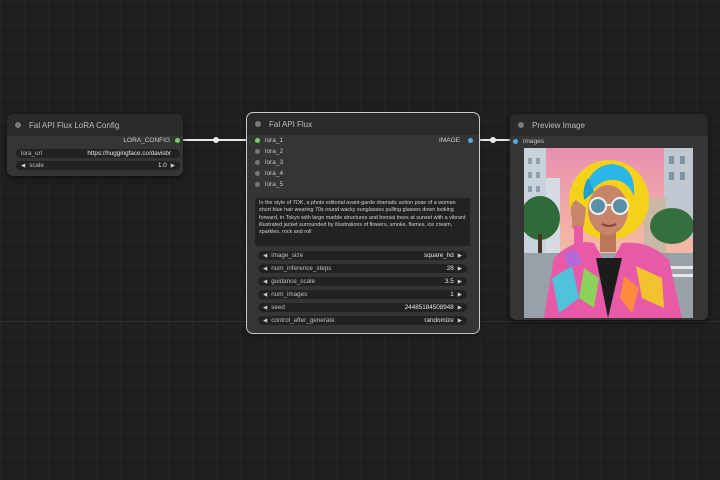 This screenshot has height=480, width=720. I want to click on param-label: guidance_scale, so click(293, 281).